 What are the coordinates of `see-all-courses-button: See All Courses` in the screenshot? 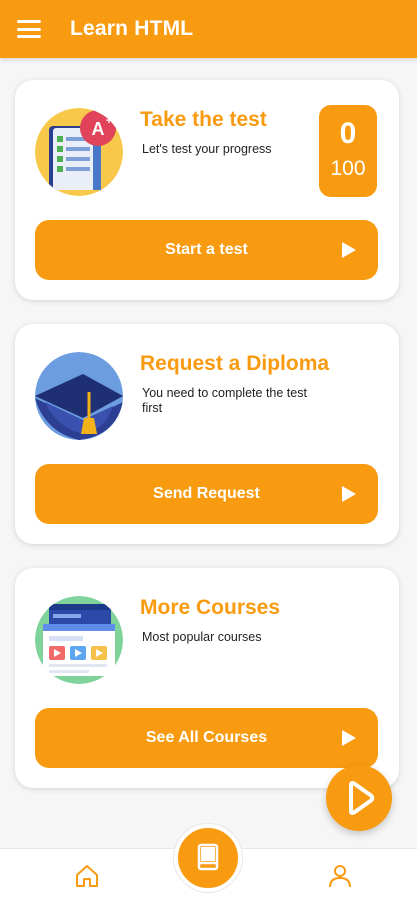 It's located at (206, 738).